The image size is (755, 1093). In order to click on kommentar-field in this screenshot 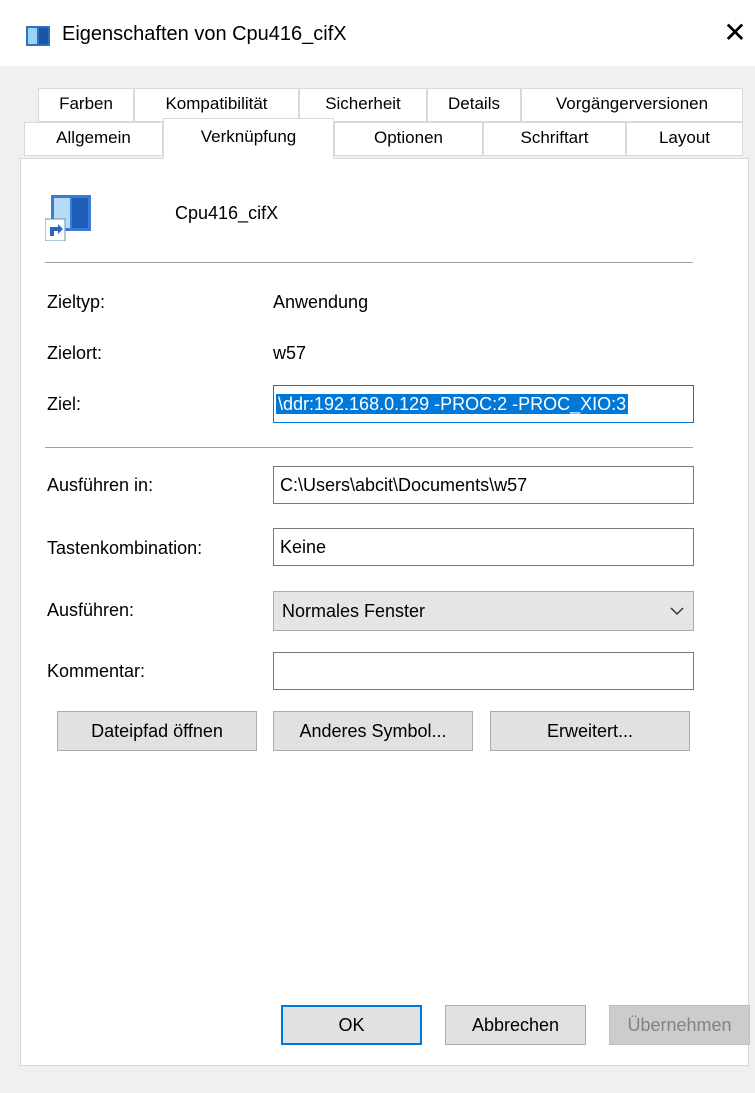, I will do `click(483, 671)`.